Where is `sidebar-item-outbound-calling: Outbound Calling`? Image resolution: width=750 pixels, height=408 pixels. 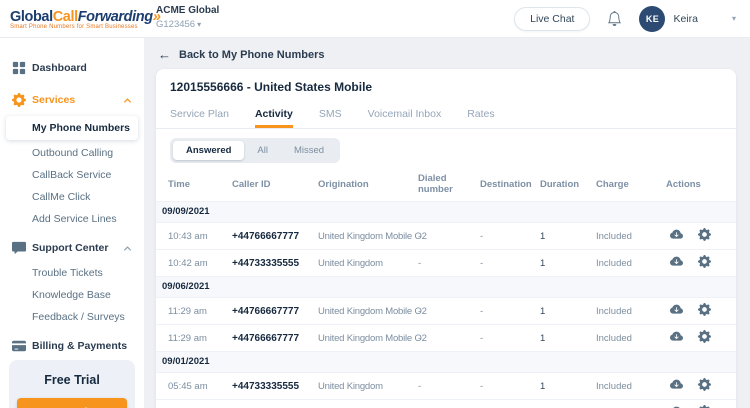
sidebar-item-outbound-calling: Outbound Calling is located at coordinates (72, 153).